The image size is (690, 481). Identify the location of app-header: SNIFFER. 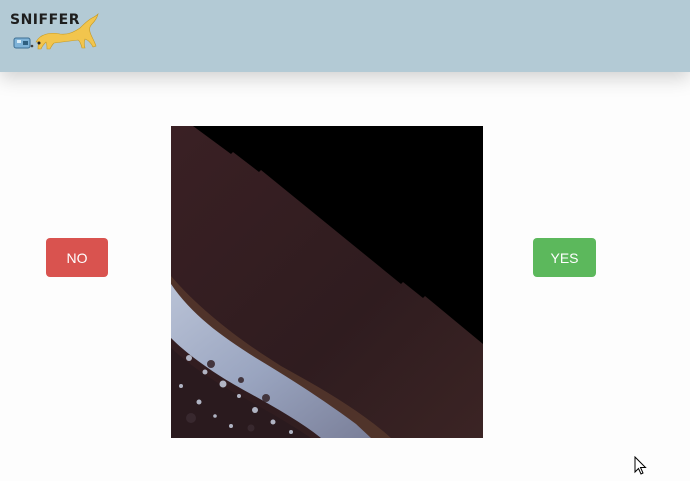
(345, 36).